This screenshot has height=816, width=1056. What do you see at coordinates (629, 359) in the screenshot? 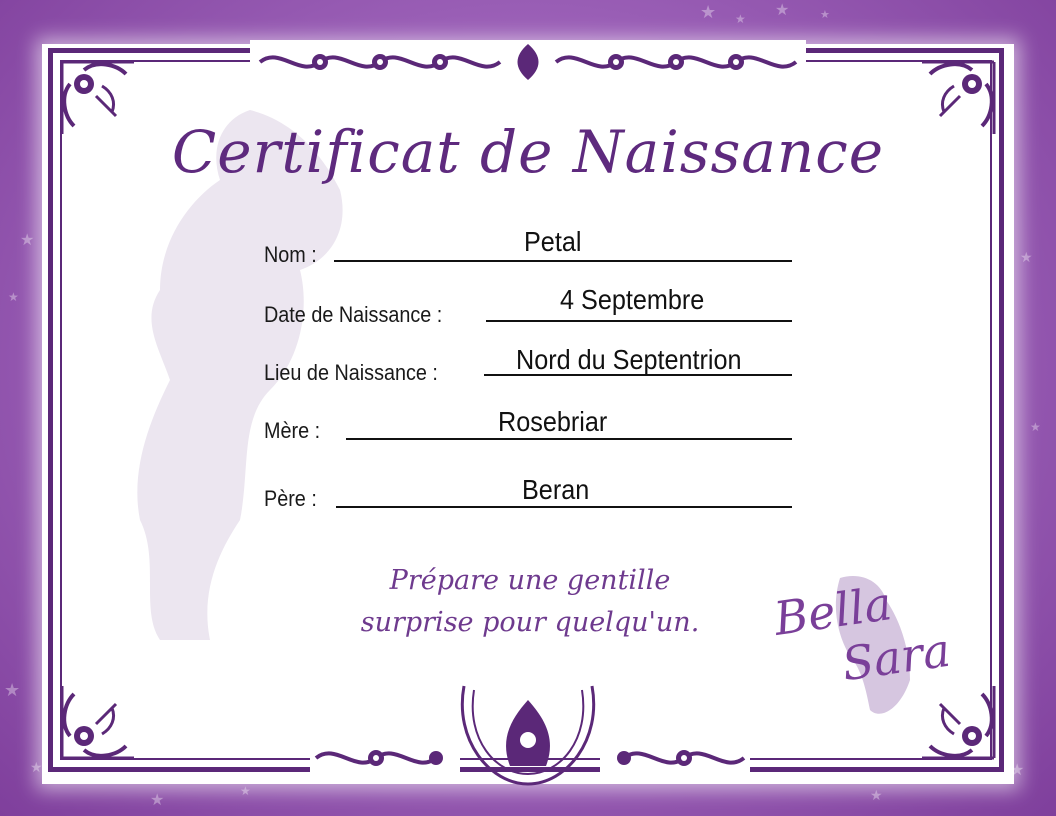
I see `field-value: Nord du Septentrion` at bounding box center [629, 359].